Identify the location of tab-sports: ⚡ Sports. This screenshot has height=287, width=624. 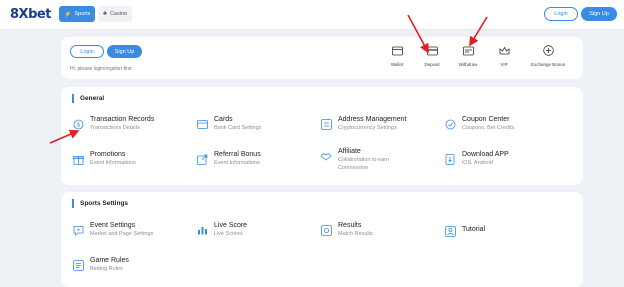
(77, 14).